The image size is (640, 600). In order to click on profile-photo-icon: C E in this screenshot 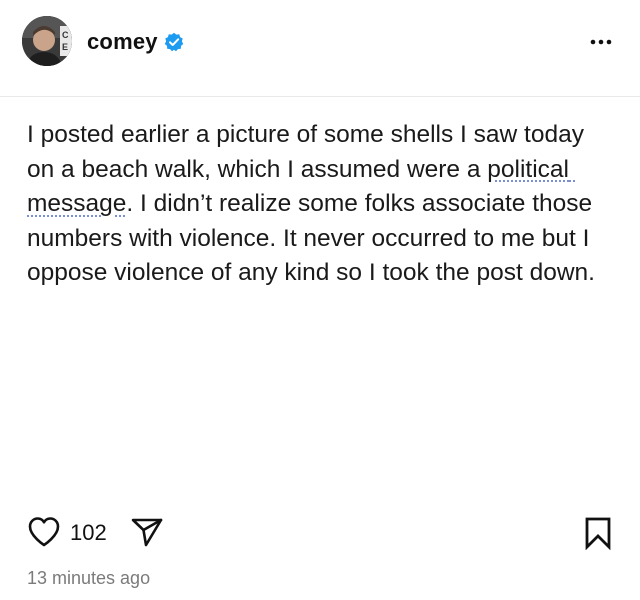, I will do `click(47, 41)`.